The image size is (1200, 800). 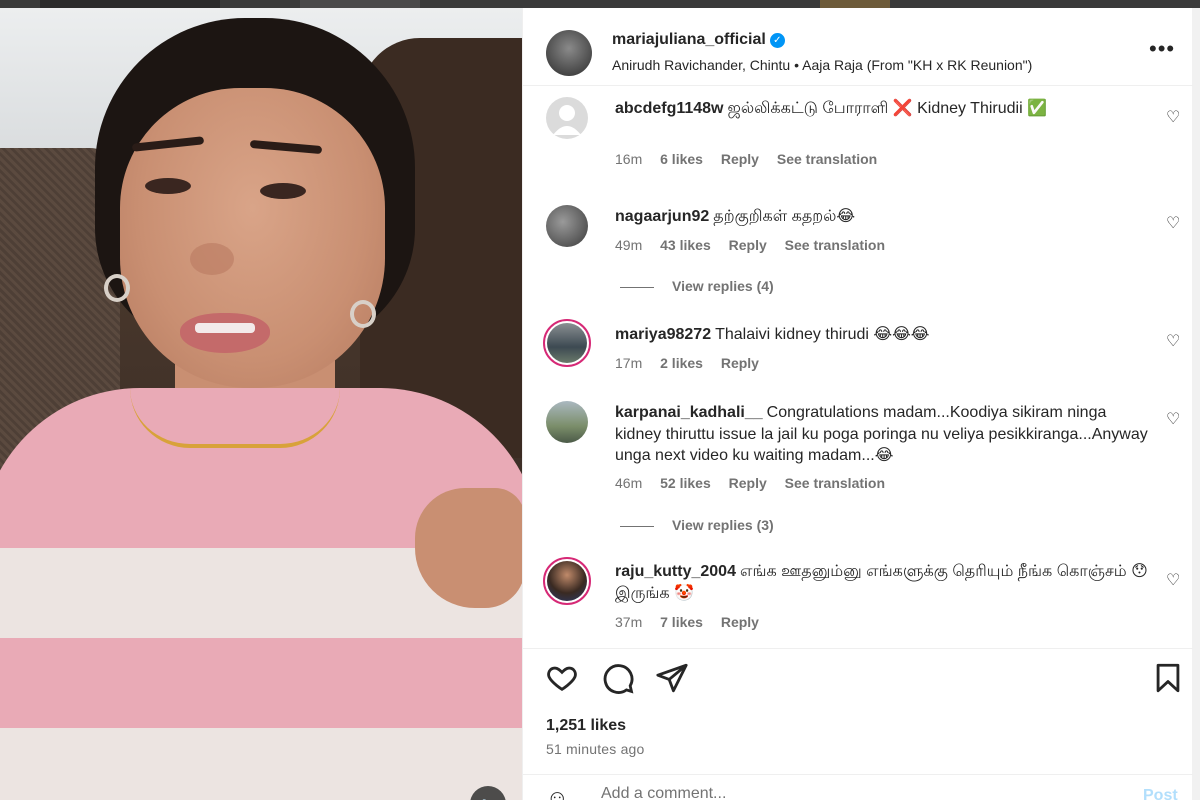 I want to click on emoji-icon: ☺, so click(x=557, y=792).